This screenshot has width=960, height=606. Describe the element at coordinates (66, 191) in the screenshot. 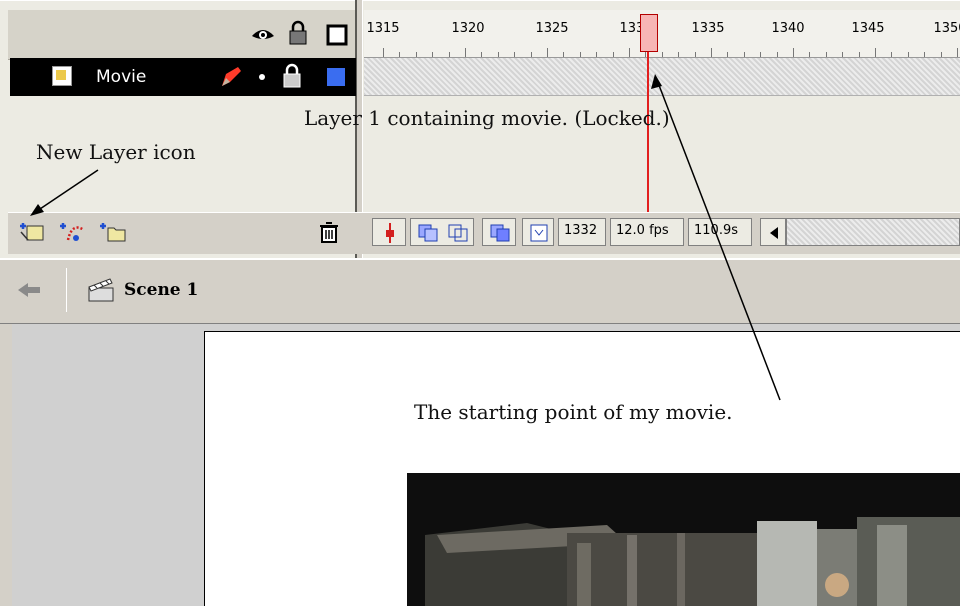

I see `arrow-to-new-layer` at that location.